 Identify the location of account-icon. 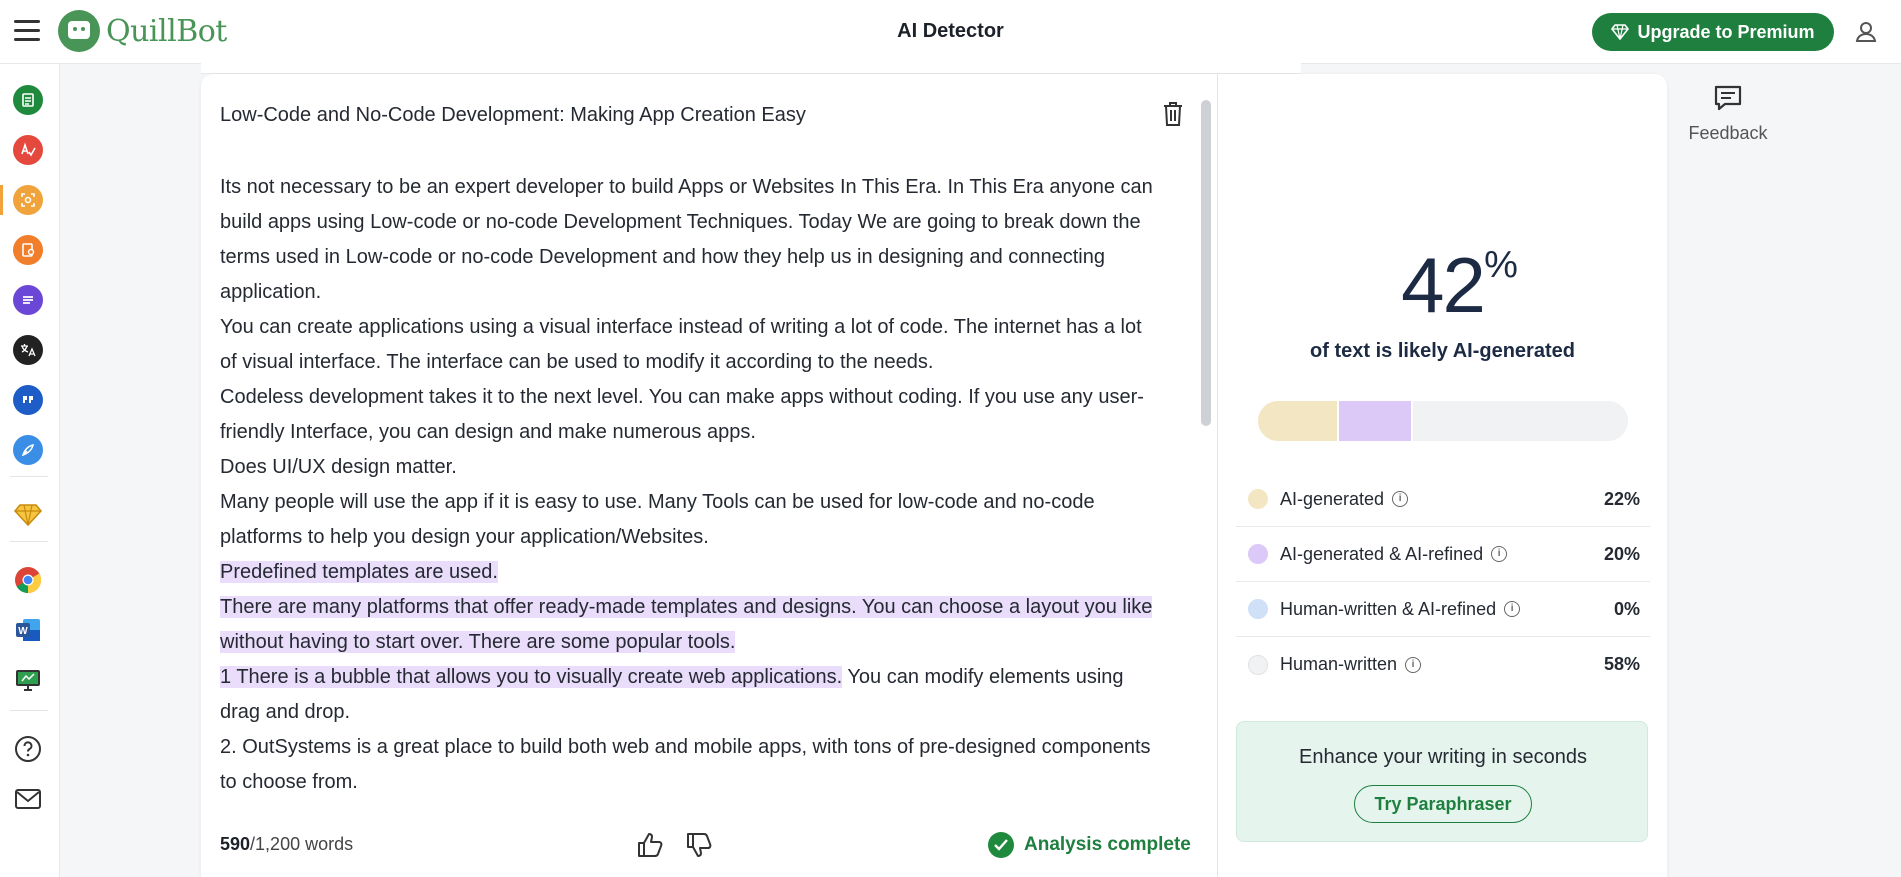
(1866, 32).